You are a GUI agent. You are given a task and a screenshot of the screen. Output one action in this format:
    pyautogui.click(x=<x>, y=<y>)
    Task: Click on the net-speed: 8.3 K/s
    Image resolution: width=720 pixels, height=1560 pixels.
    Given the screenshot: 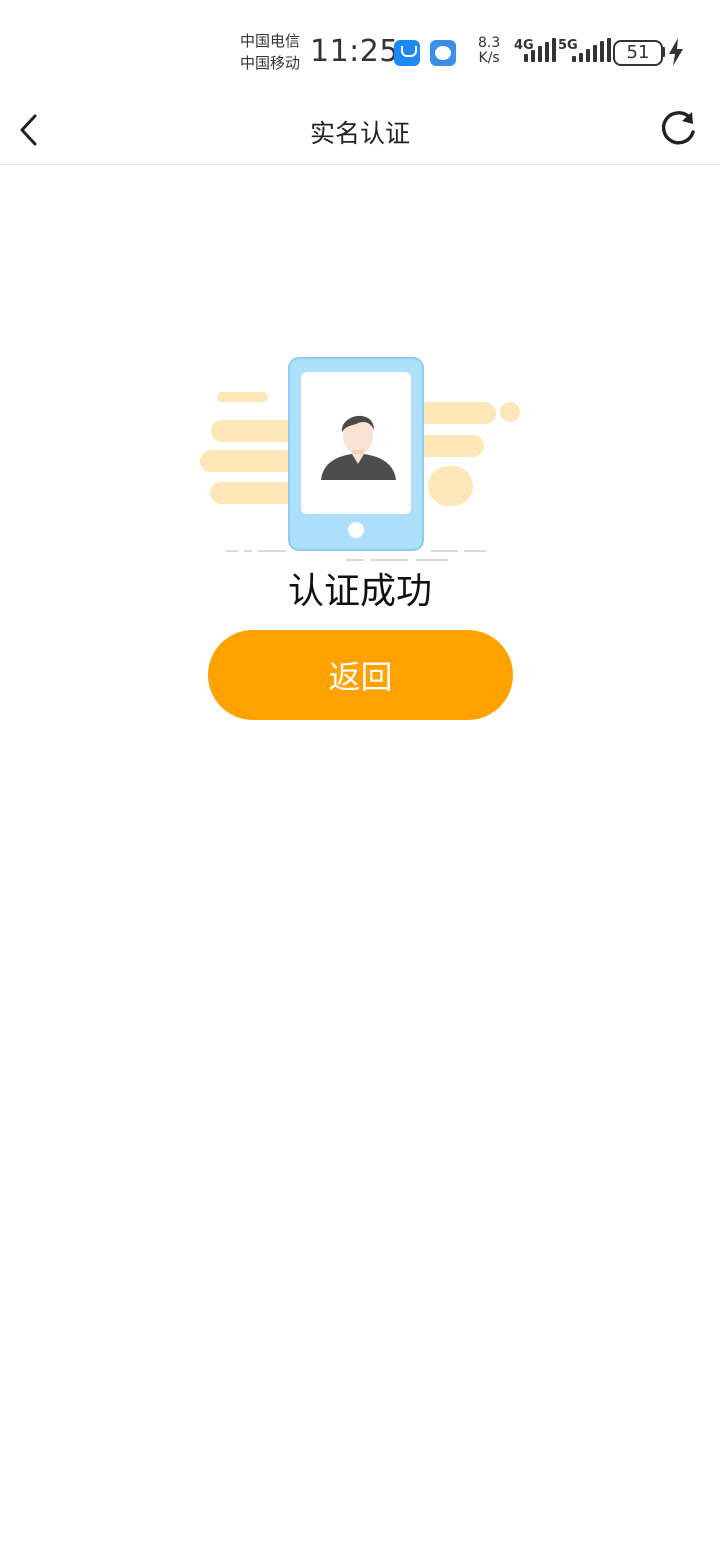 What is the action you would take?
    pyautogui.click(x=489, y=50)
    